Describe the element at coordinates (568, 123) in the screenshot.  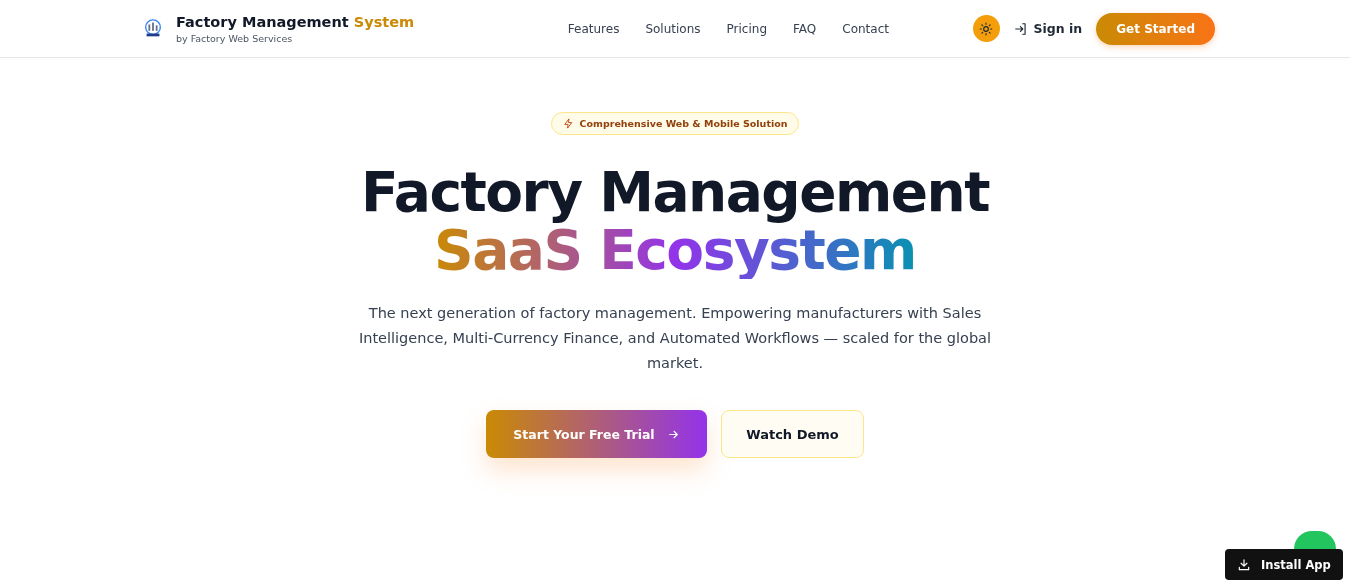
I see `lightning-icon` at that location.